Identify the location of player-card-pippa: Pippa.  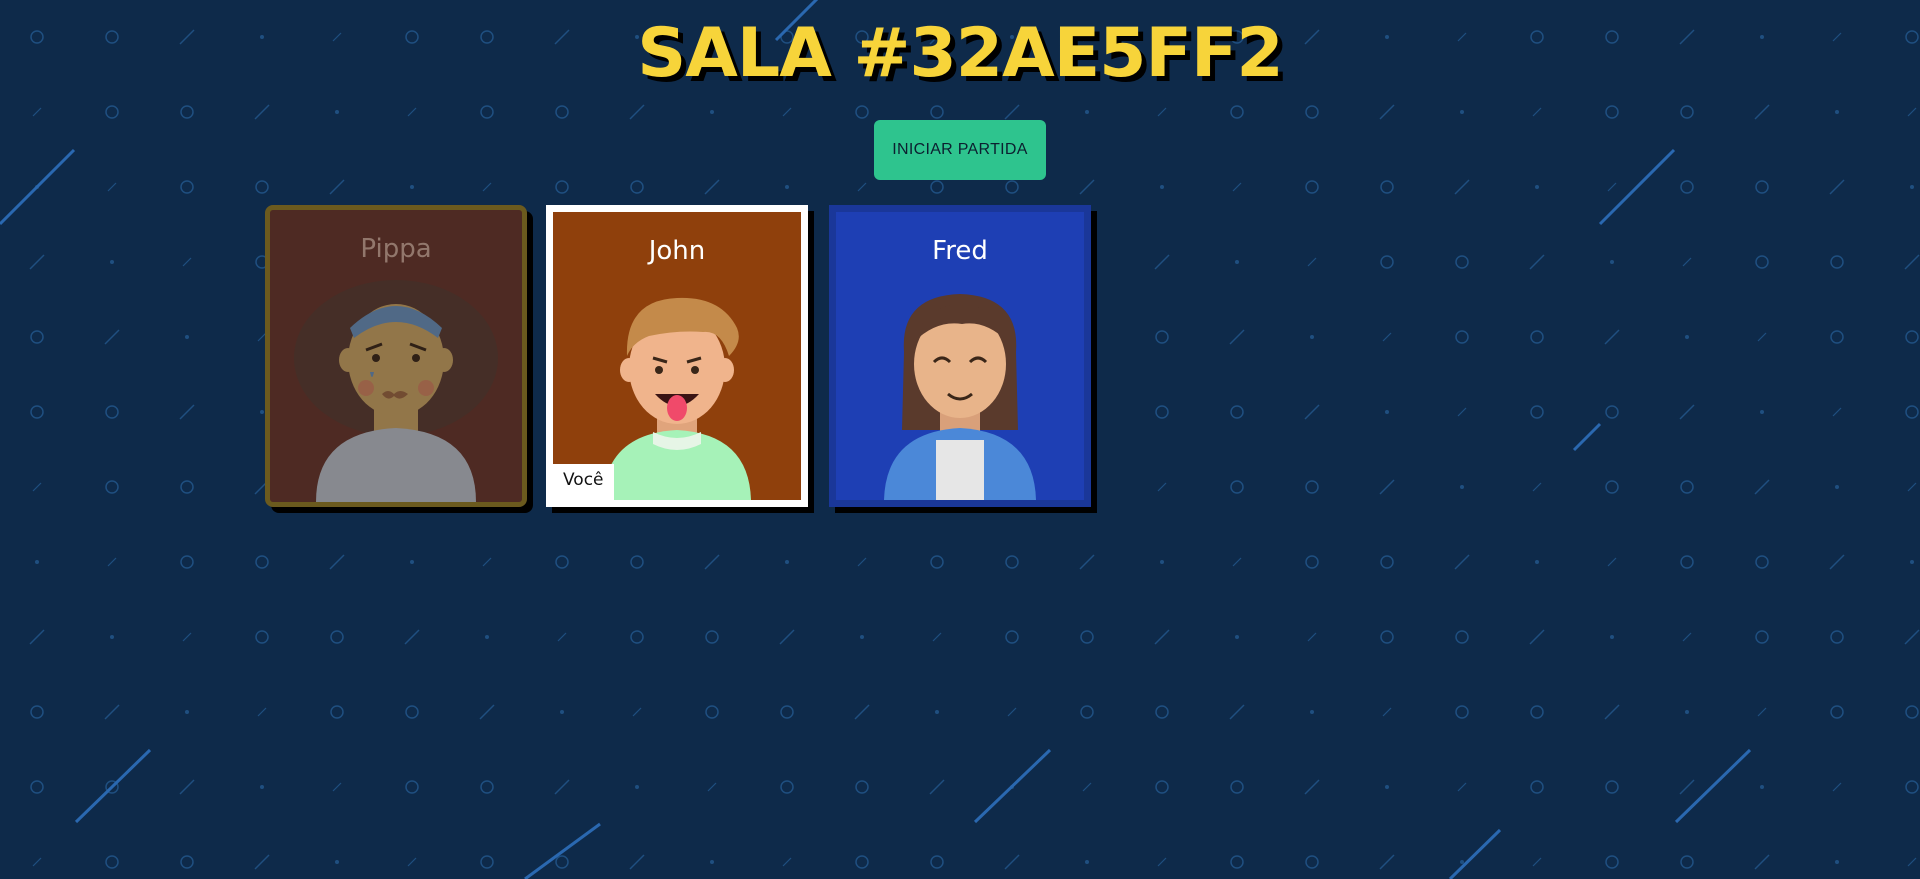
(396, 356).